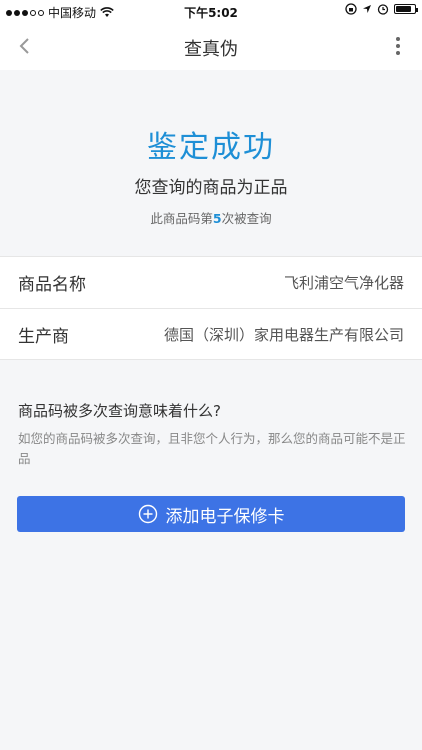 The height and width of the screenshot is (750, 422). I want to click on add-warranty-card-button: 添加电子保修卡, so click(211, 514).